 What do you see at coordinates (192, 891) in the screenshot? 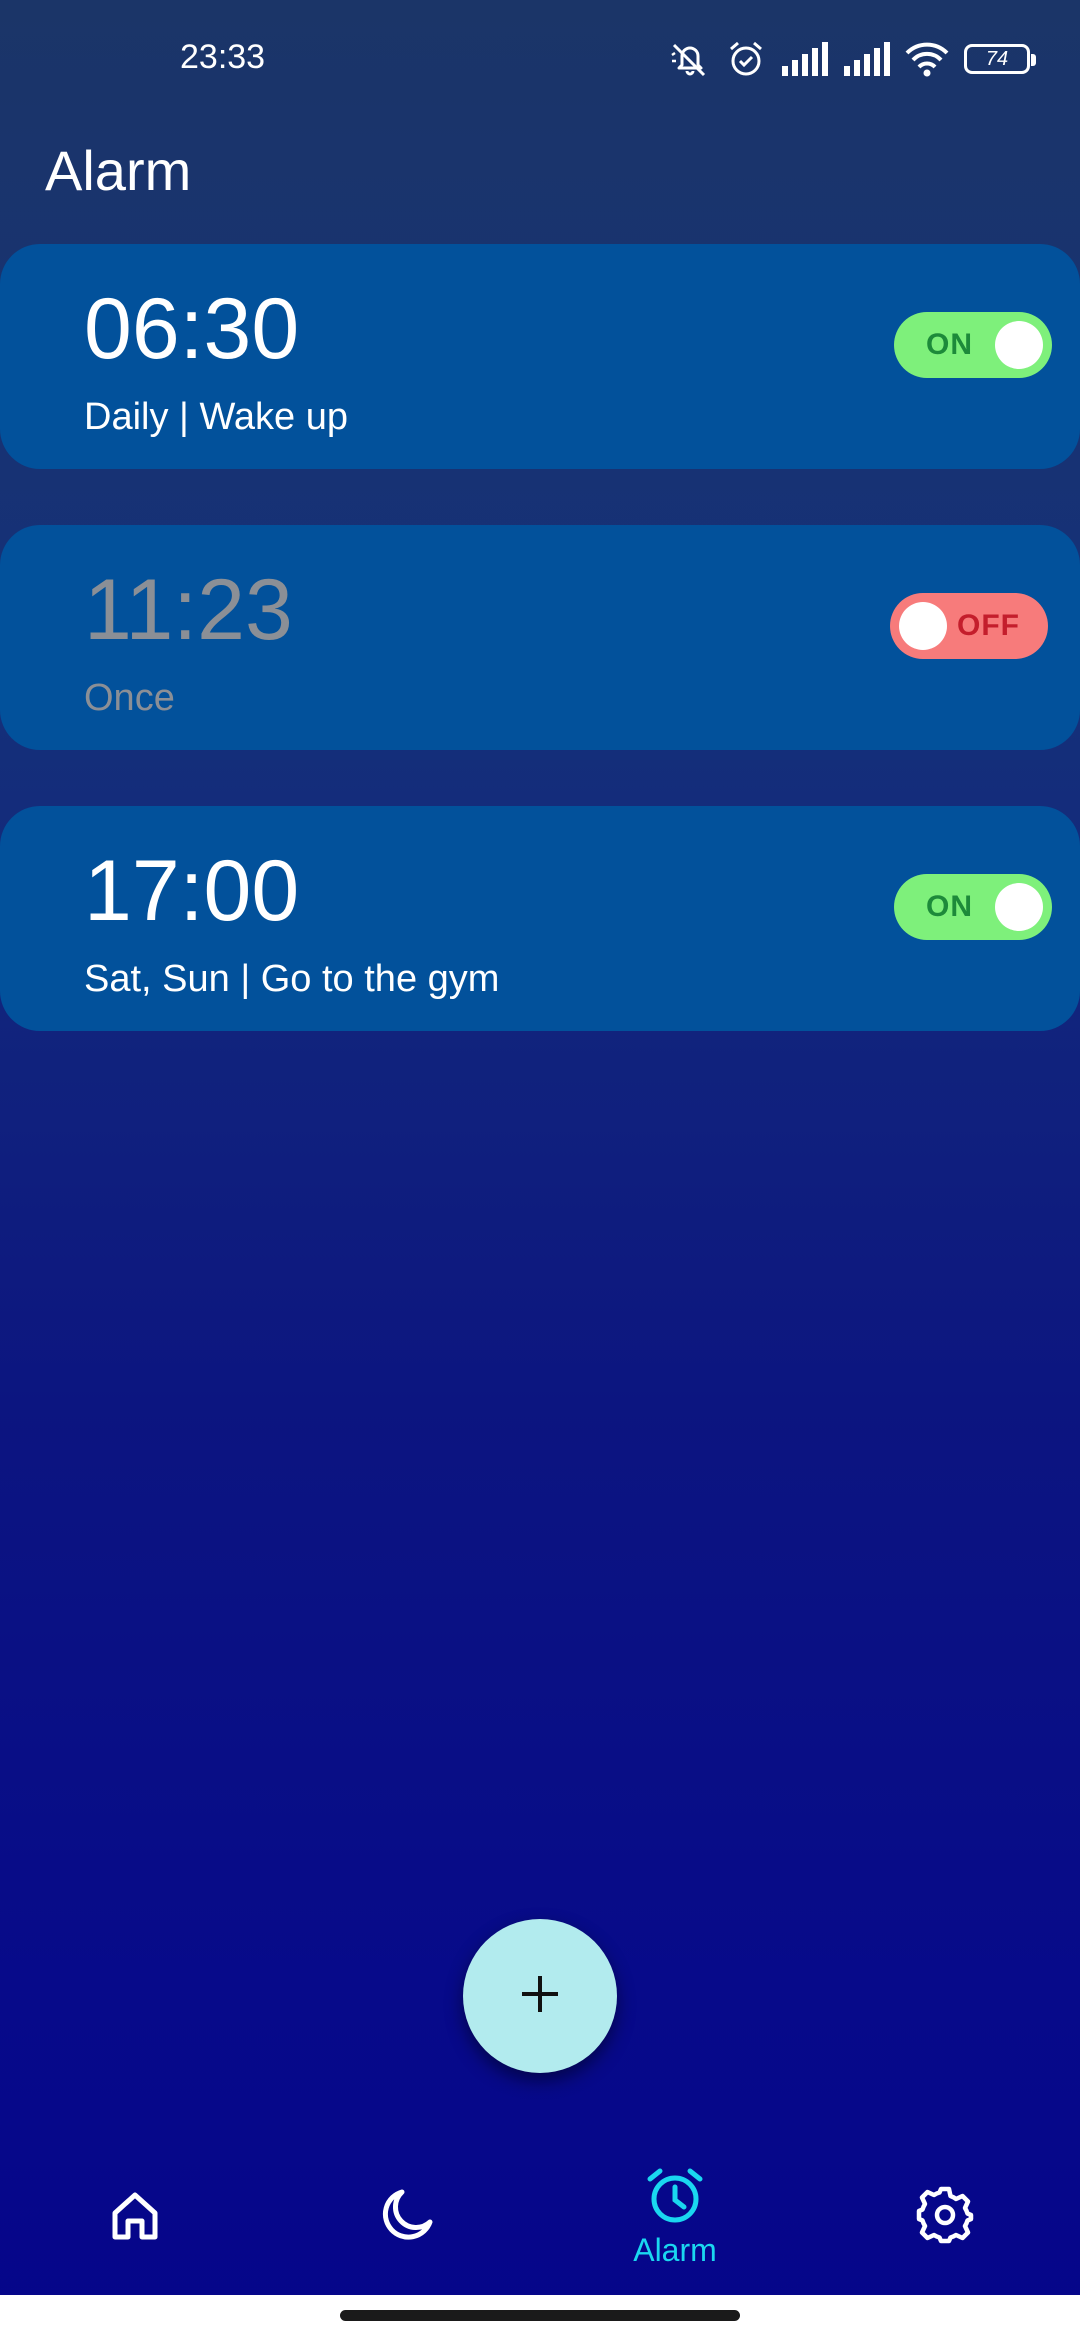
I see `alarm-time: 17:00` at bounding box center [192, 891].